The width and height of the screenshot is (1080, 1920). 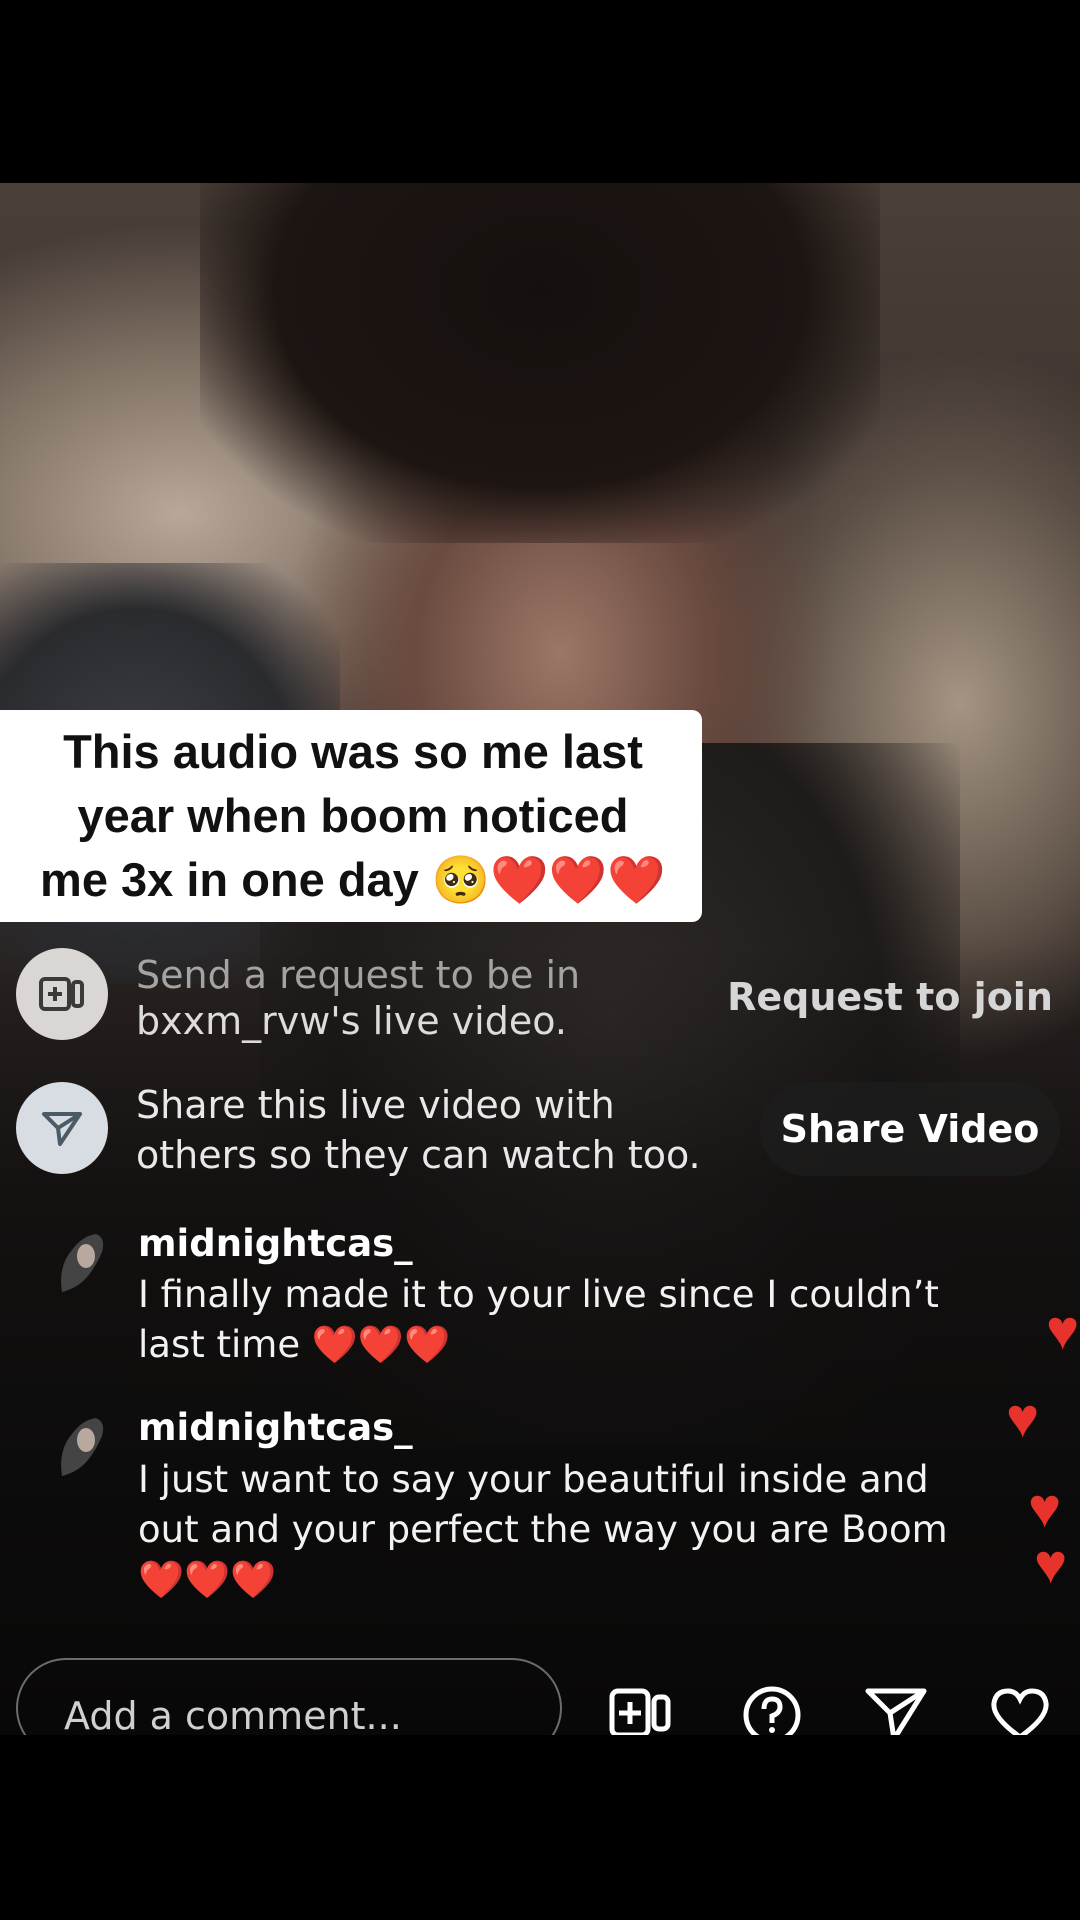 I want to click on share-row-text-2: others so they can watch too., so click(x=418, y=1155).